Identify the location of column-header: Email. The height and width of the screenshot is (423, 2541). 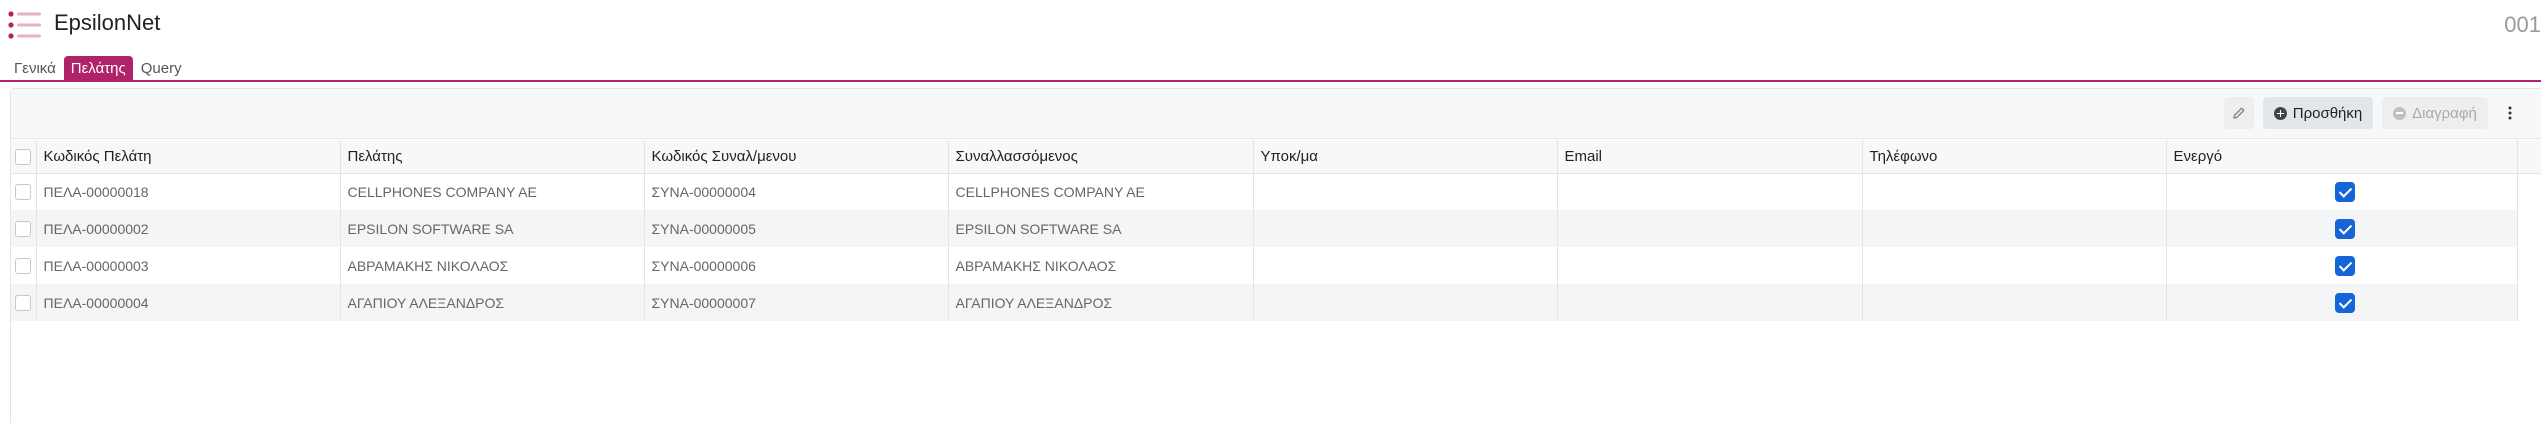
(1710, 157).